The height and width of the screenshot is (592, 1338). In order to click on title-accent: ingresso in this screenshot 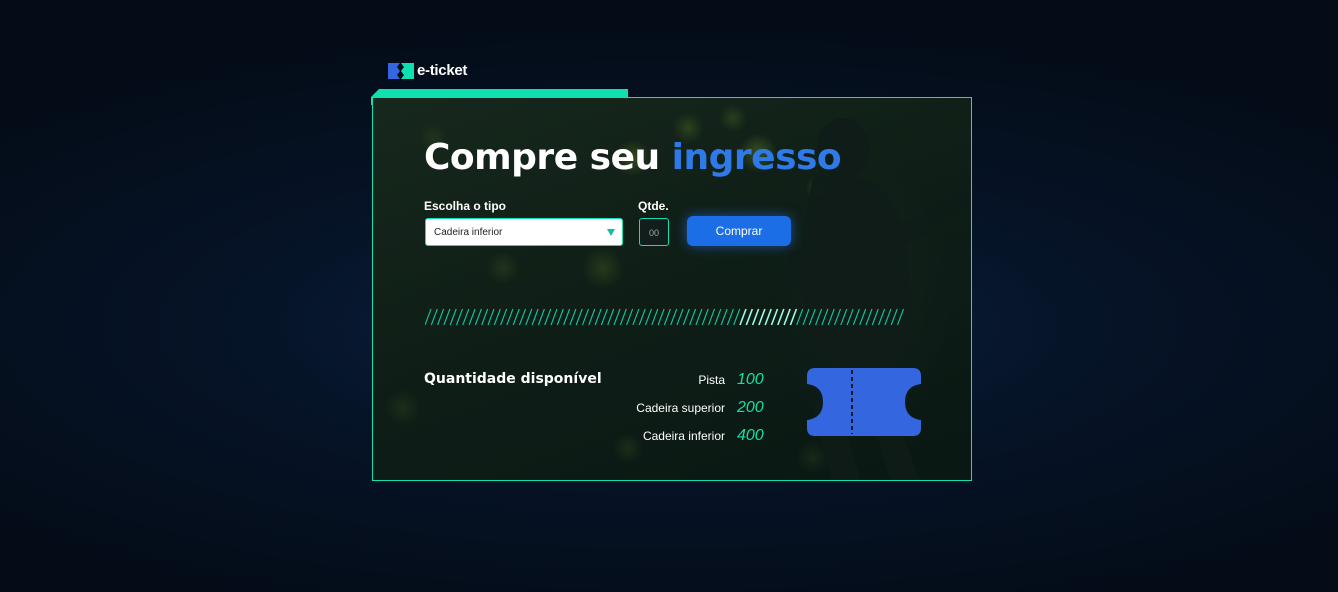, I will do `click(756, 157)`.